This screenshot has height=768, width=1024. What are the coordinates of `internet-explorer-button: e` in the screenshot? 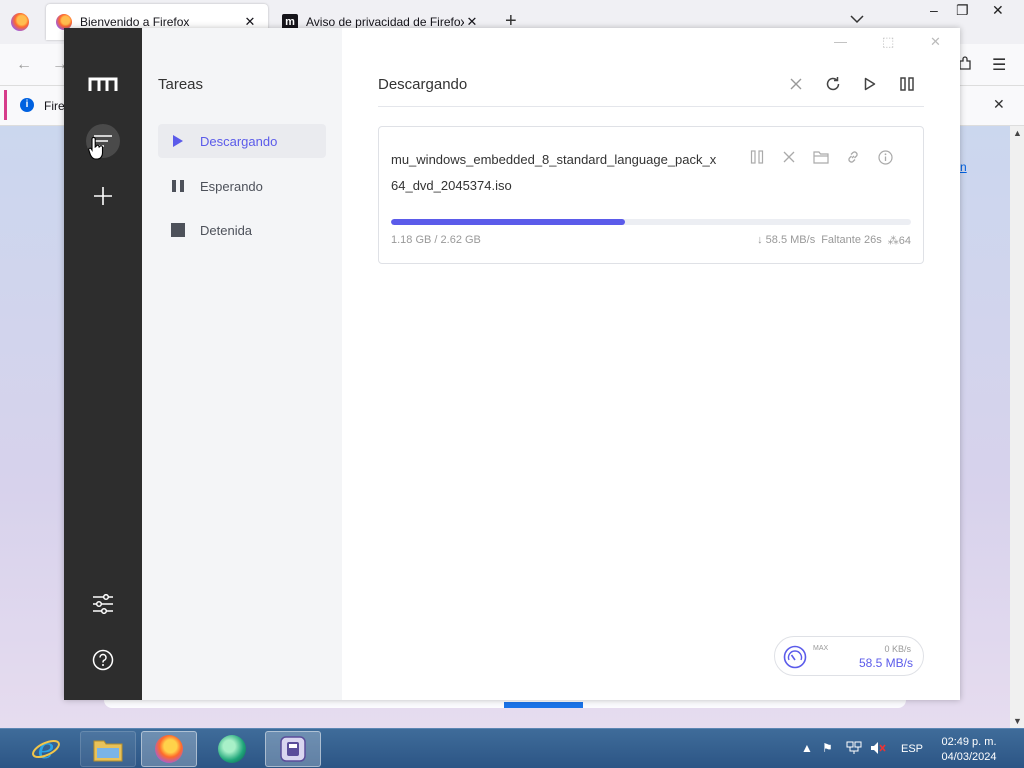 It's located at (46, 749).